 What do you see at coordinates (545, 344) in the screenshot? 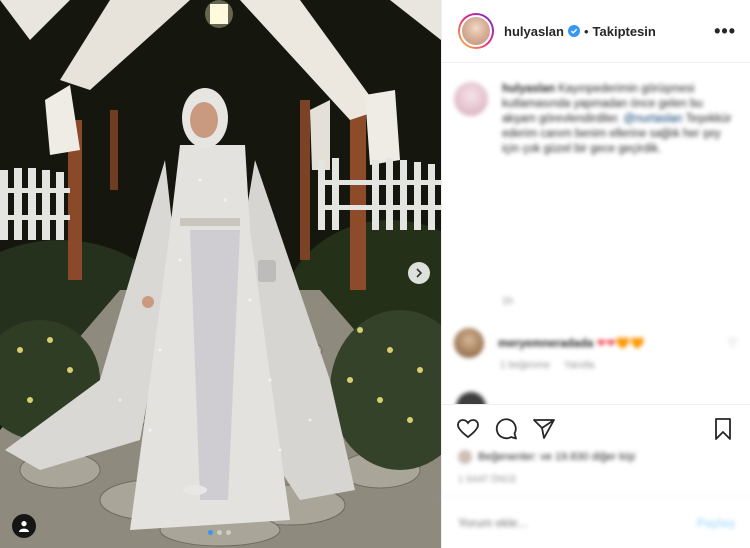
I see `commenter-username: meryemneradada` at bounding box center [545, 344].